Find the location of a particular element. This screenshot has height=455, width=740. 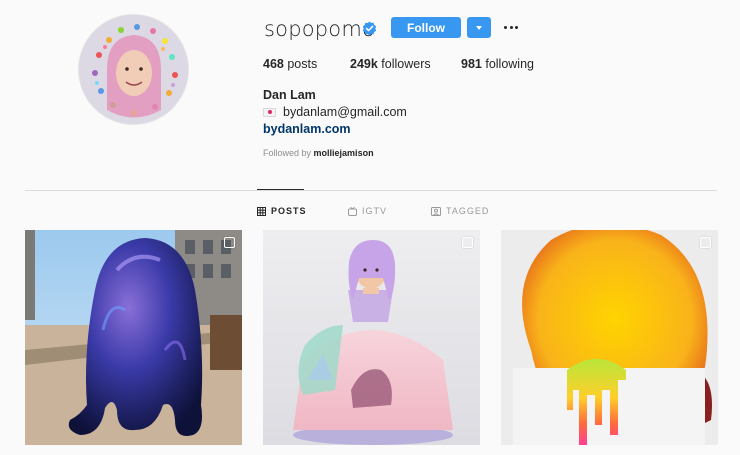

grid-icon is located at coordinates (261, 211).